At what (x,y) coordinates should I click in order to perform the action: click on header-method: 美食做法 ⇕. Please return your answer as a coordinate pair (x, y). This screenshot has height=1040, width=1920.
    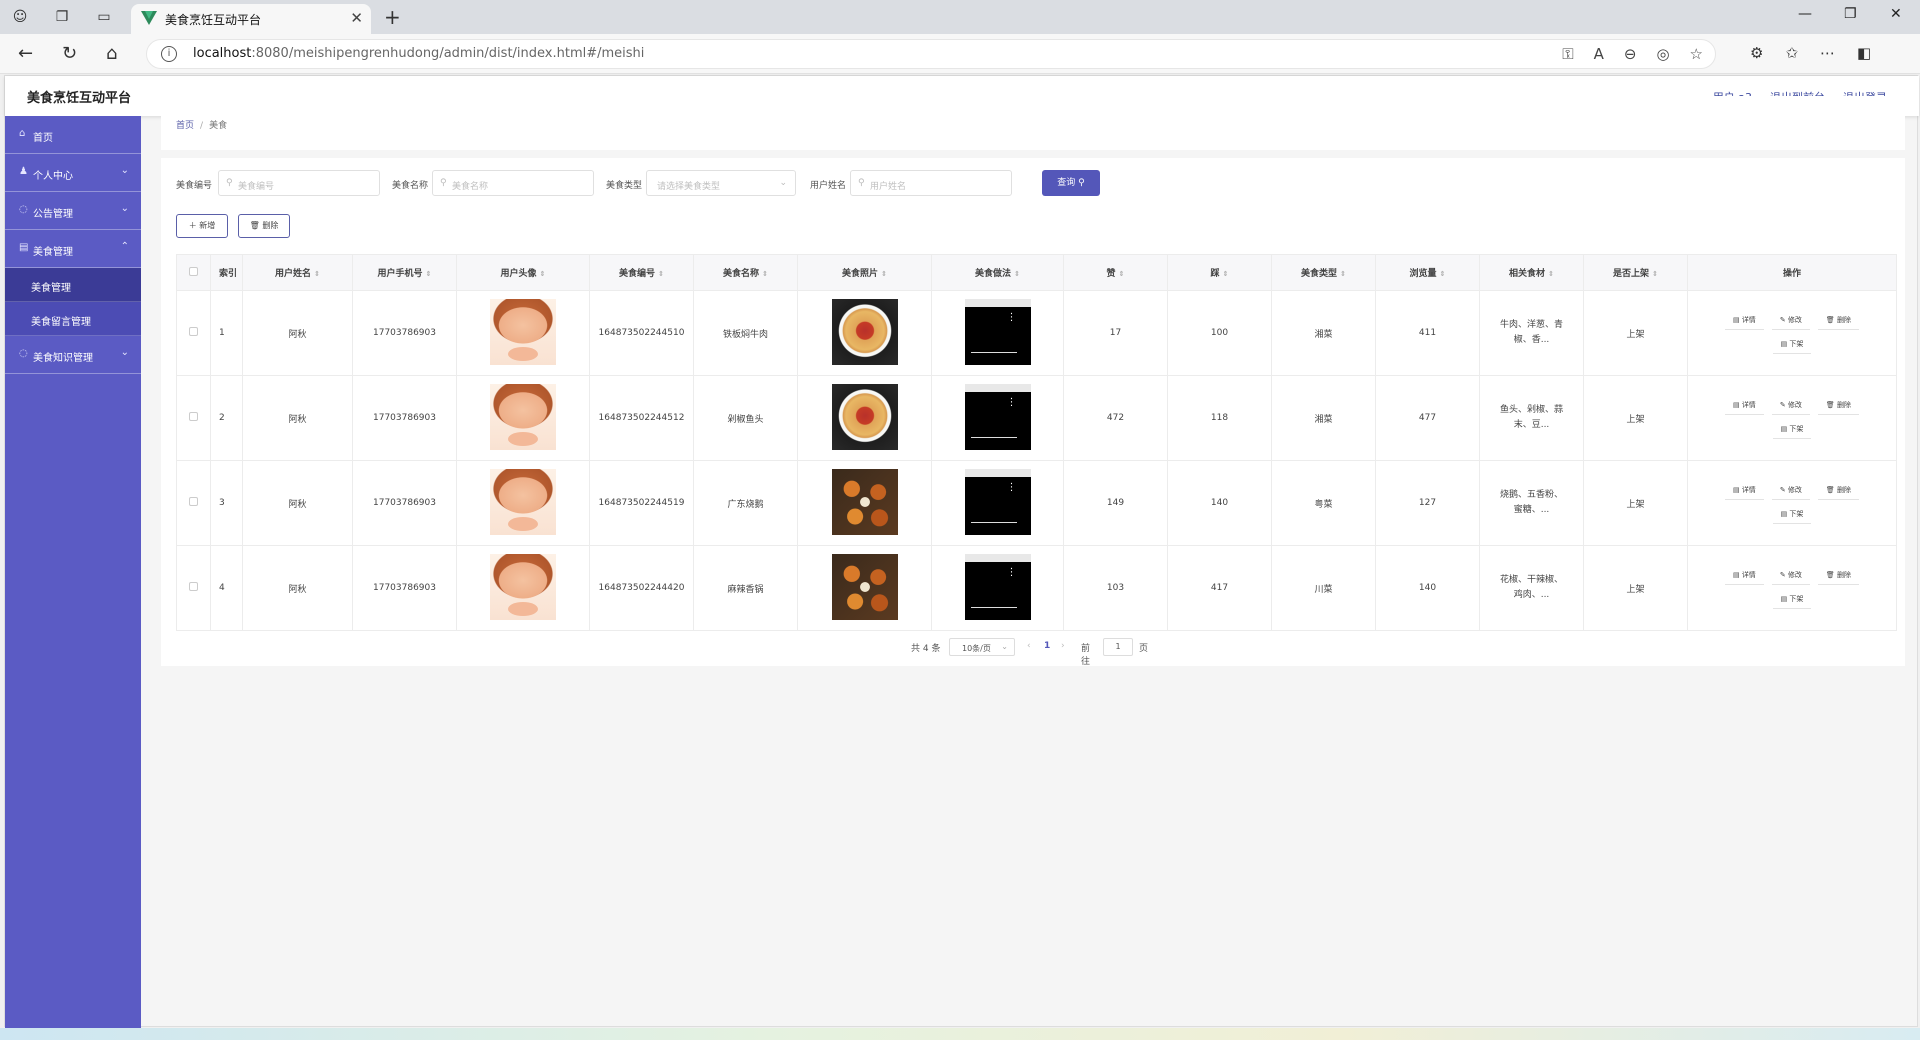
    Looking at the image, I should click on (997, 272).